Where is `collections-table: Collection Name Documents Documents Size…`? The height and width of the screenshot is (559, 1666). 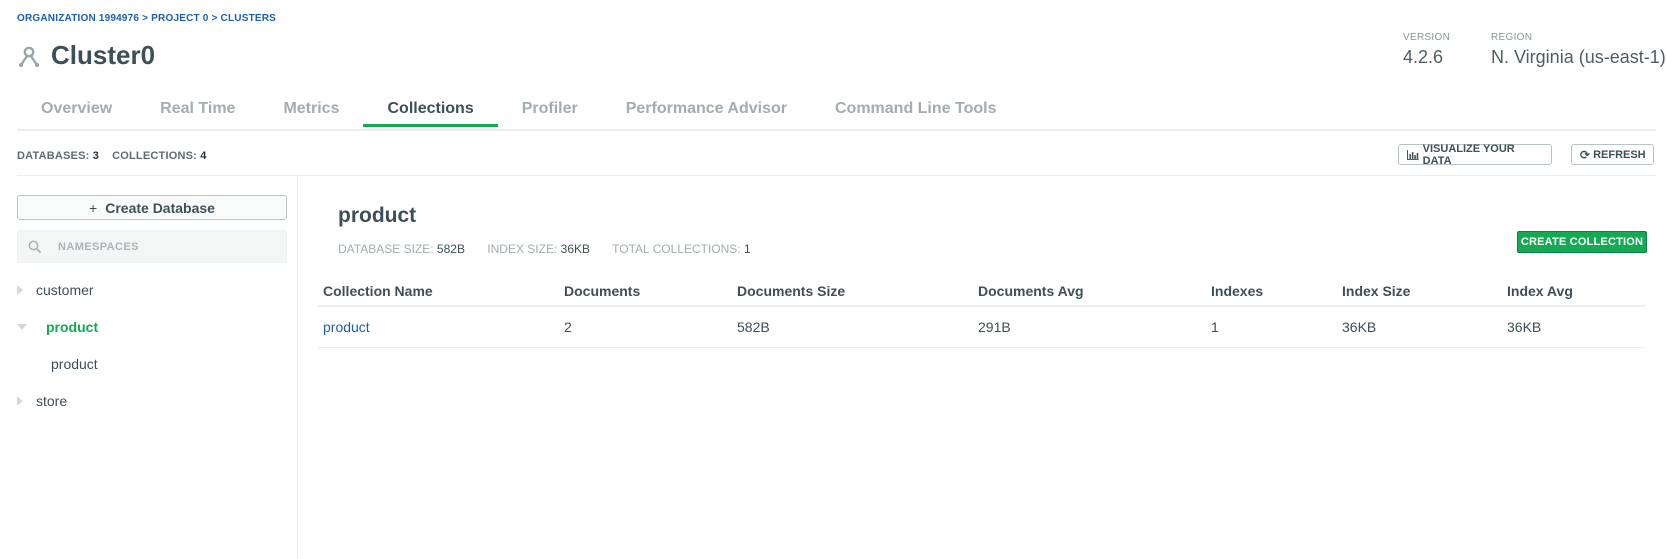 collections-table: Collection Name Documents Documents Size… is located at coordinates (981, 312).